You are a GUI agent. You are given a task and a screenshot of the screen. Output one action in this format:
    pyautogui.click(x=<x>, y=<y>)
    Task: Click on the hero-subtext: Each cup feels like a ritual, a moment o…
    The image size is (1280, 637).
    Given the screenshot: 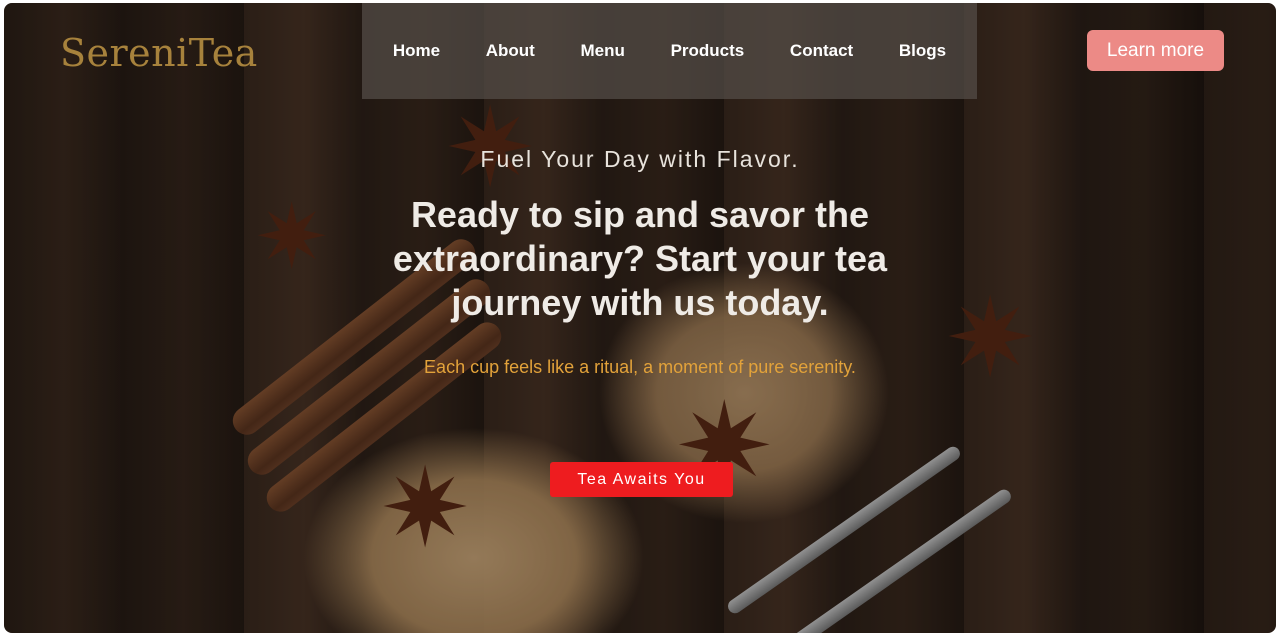 What is the action you would take?
    pyautogui.click(x=640, y=367)
    